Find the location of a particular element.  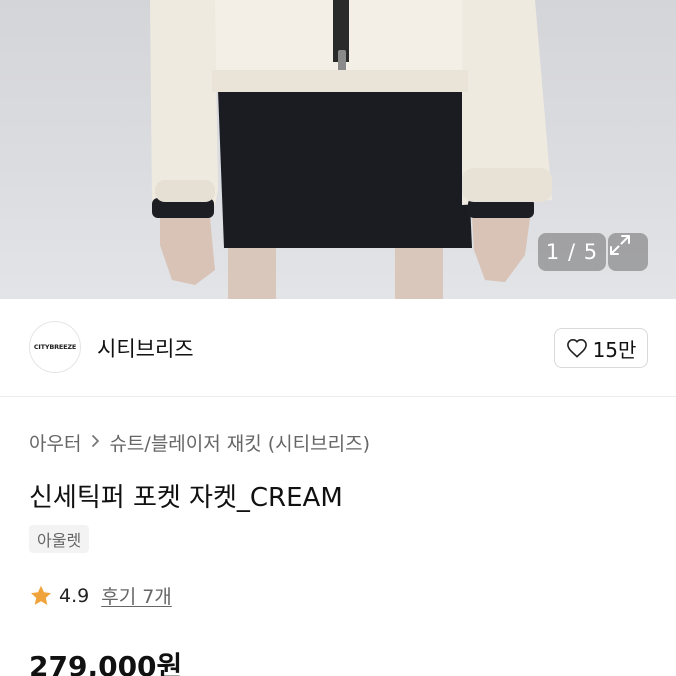

heart-outline-icon is located at coordinates (576, 348).